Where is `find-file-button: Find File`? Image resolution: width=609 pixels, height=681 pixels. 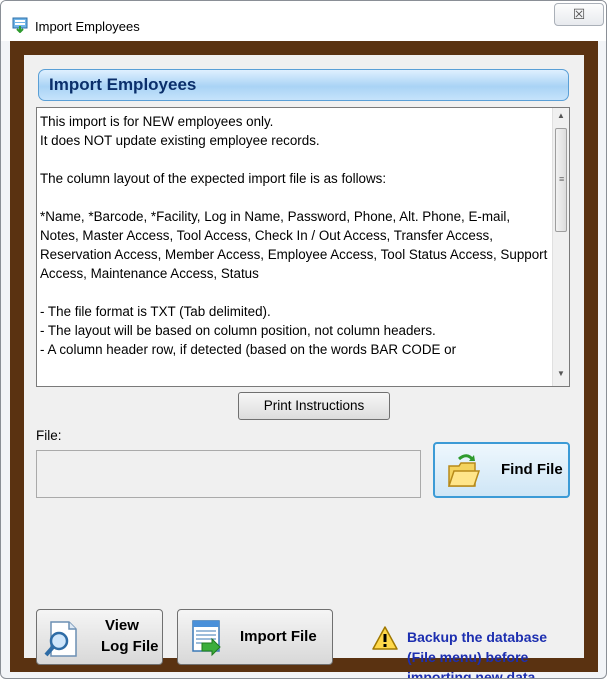
find-file-button: Find File is located at coordinates (501, 470).